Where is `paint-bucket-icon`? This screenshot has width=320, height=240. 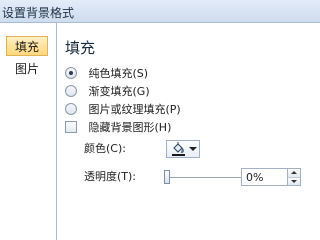
paint-bucket-icon is located at coordinates (179, 150).